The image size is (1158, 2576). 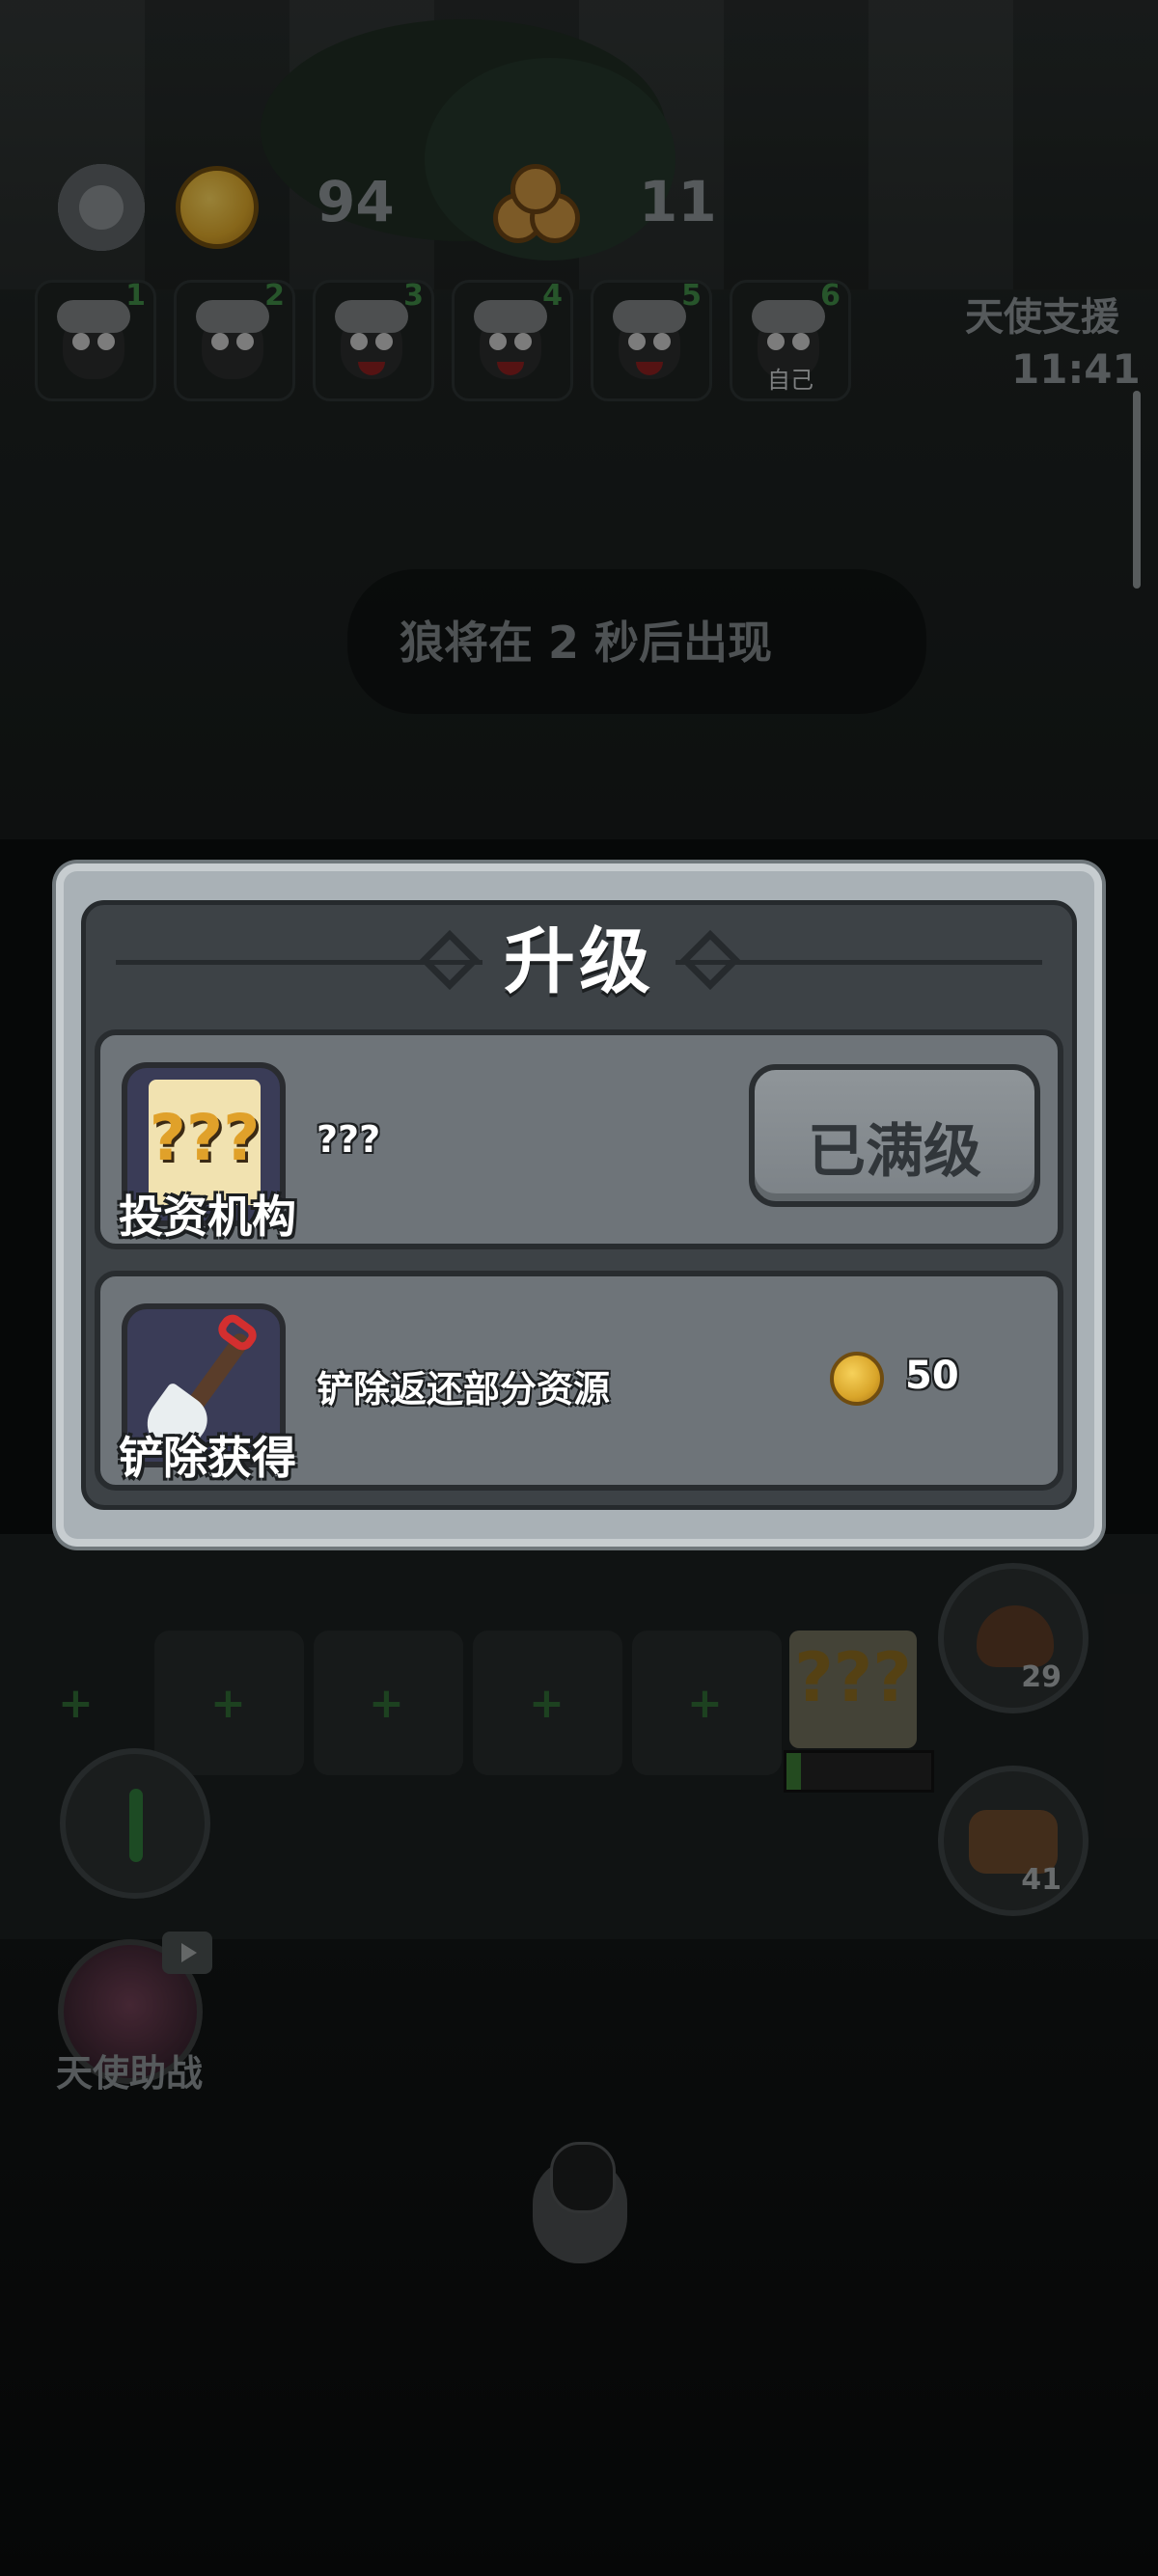 I want to click on max-level-label: 已满级, so click(x=894, y=1152).